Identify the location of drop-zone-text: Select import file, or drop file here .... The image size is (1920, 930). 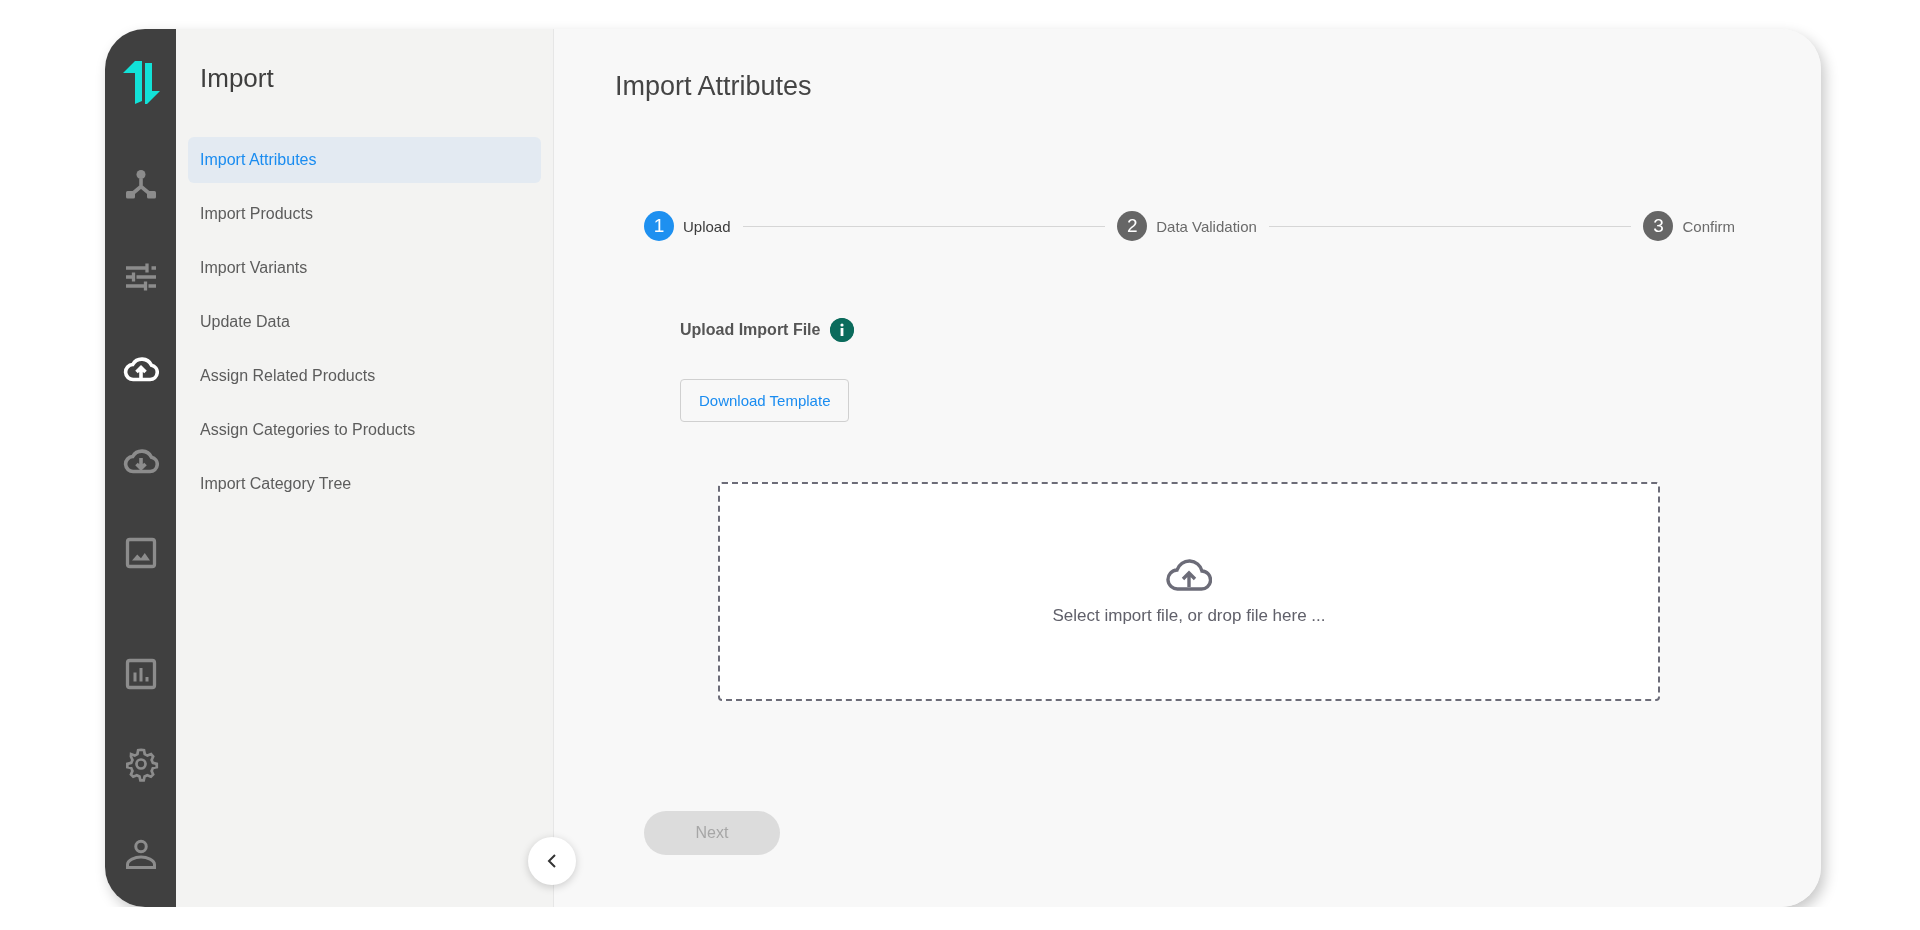
(1189, 615).